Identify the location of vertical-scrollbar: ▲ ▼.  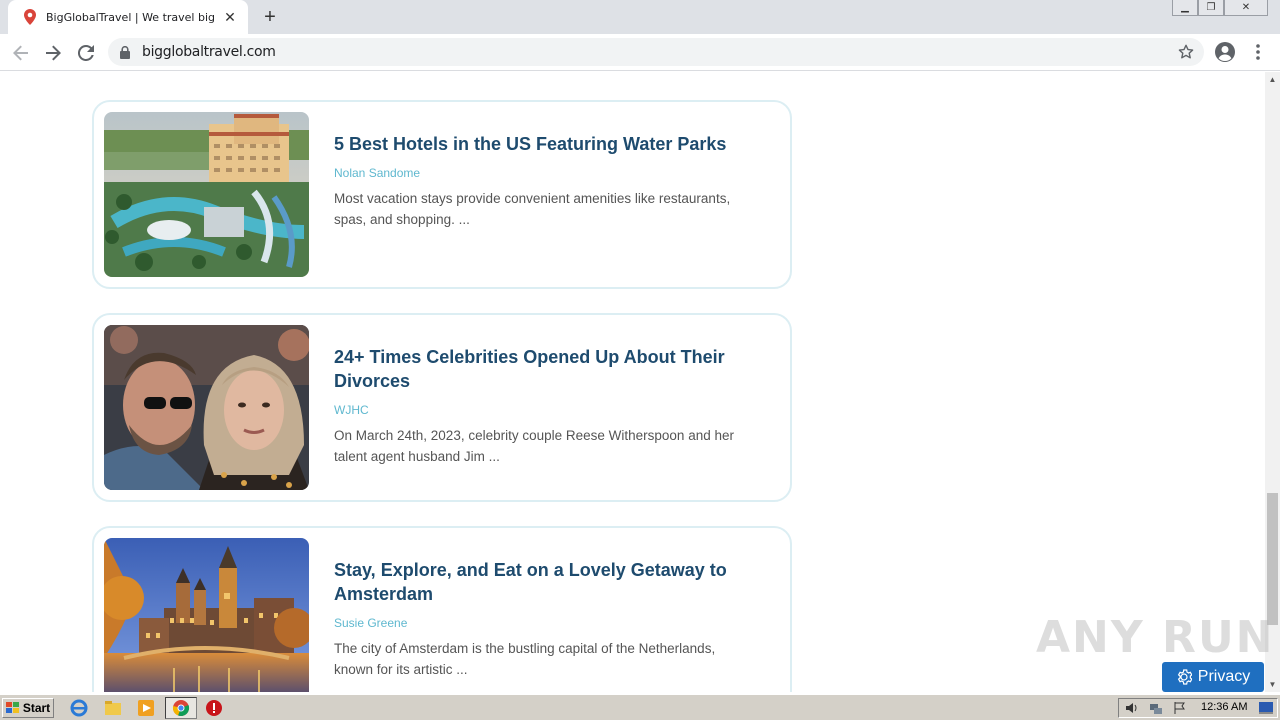
(1272, 382).